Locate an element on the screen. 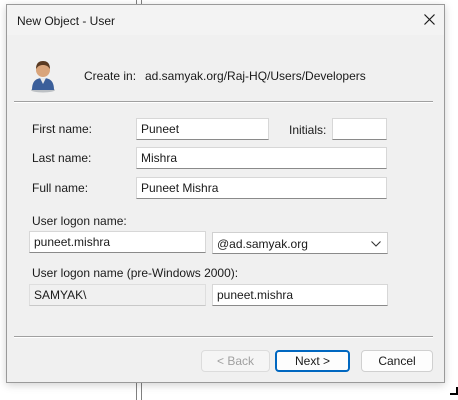 The width and height of the screenshot is (458, 400). back-button: < Back is located at coordinates (235, 361).